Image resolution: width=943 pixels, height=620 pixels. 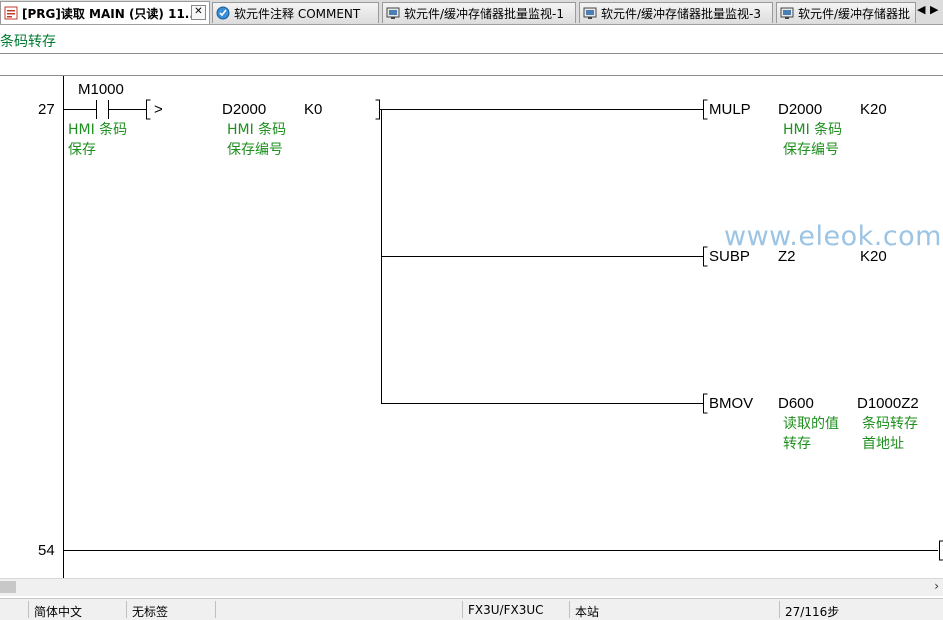 What do you see at coordinates (46, 550) in the screenshot?
I see `step-number: 54` at bounding box center [46, 550].